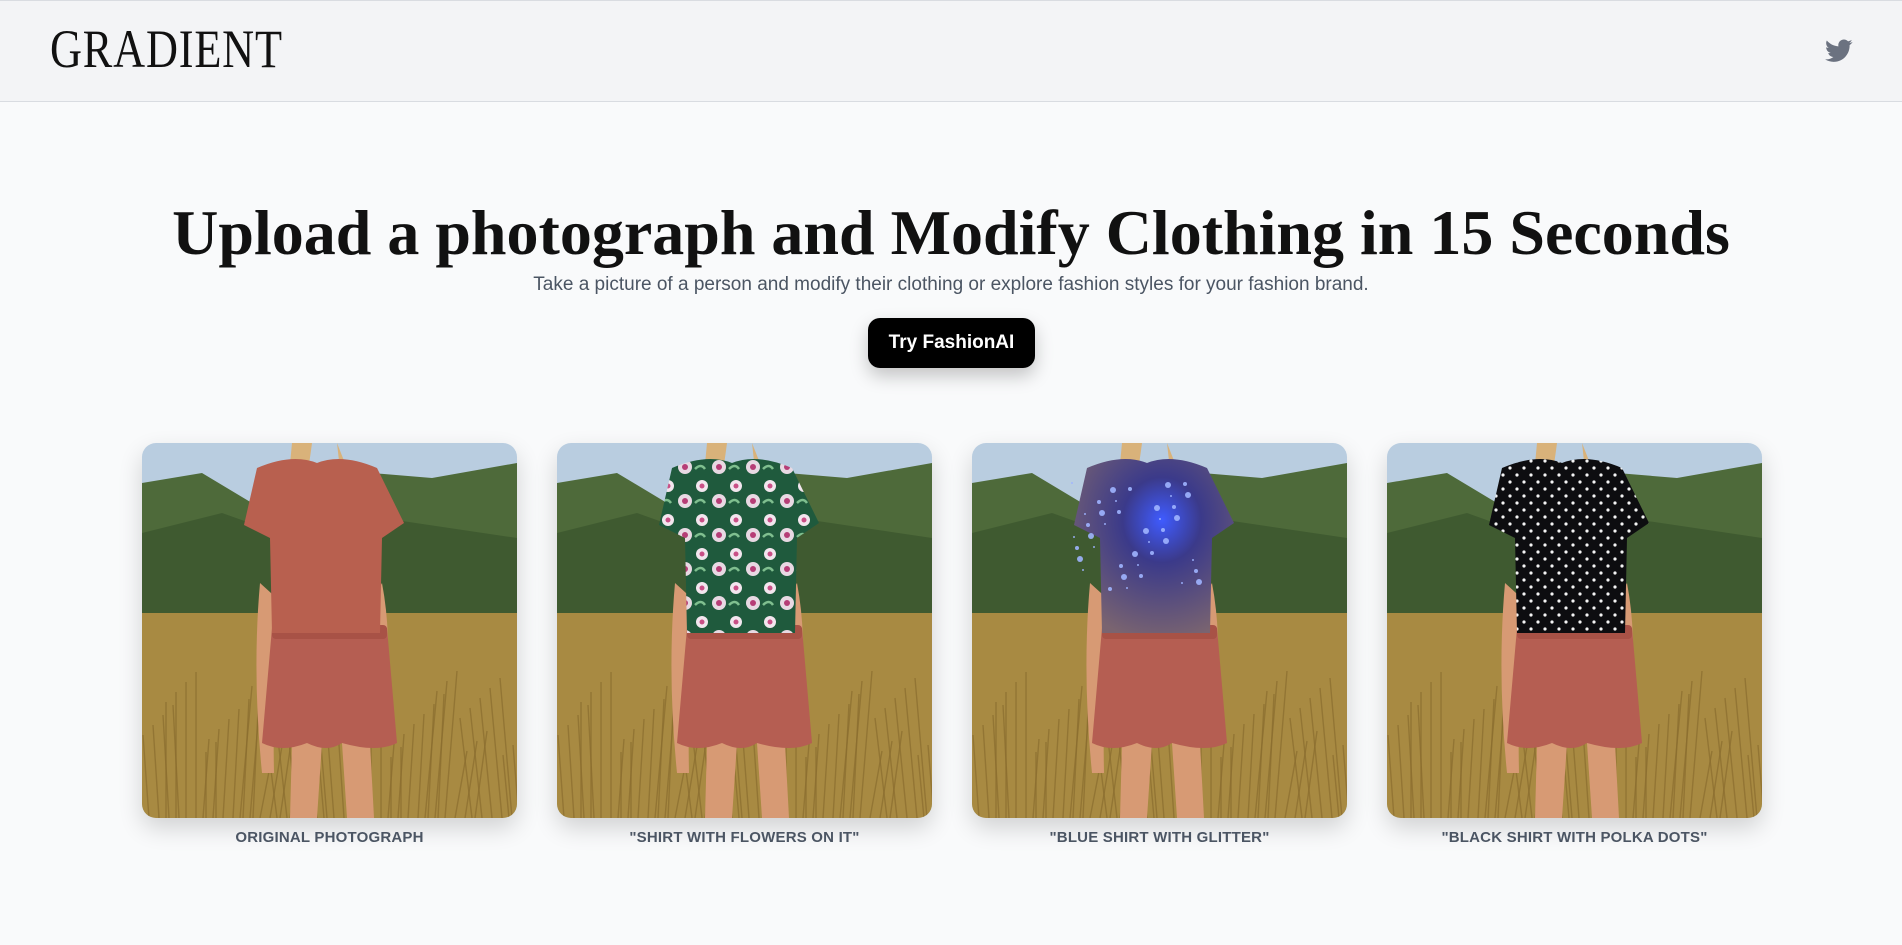  Describe the element at coordinates (329, 837) in the screenshot. I see `gallery-caption: ORIGINAL PHOTOGRAPH` at that location.